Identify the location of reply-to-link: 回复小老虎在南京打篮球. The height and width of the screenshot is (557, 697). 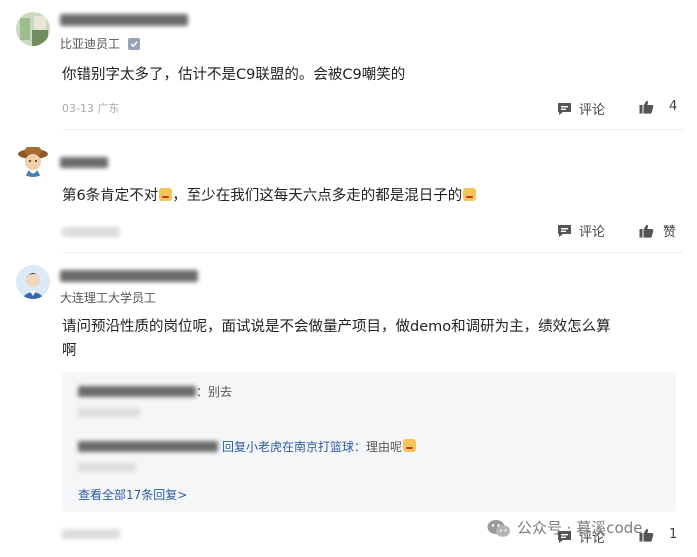
(288, 447).